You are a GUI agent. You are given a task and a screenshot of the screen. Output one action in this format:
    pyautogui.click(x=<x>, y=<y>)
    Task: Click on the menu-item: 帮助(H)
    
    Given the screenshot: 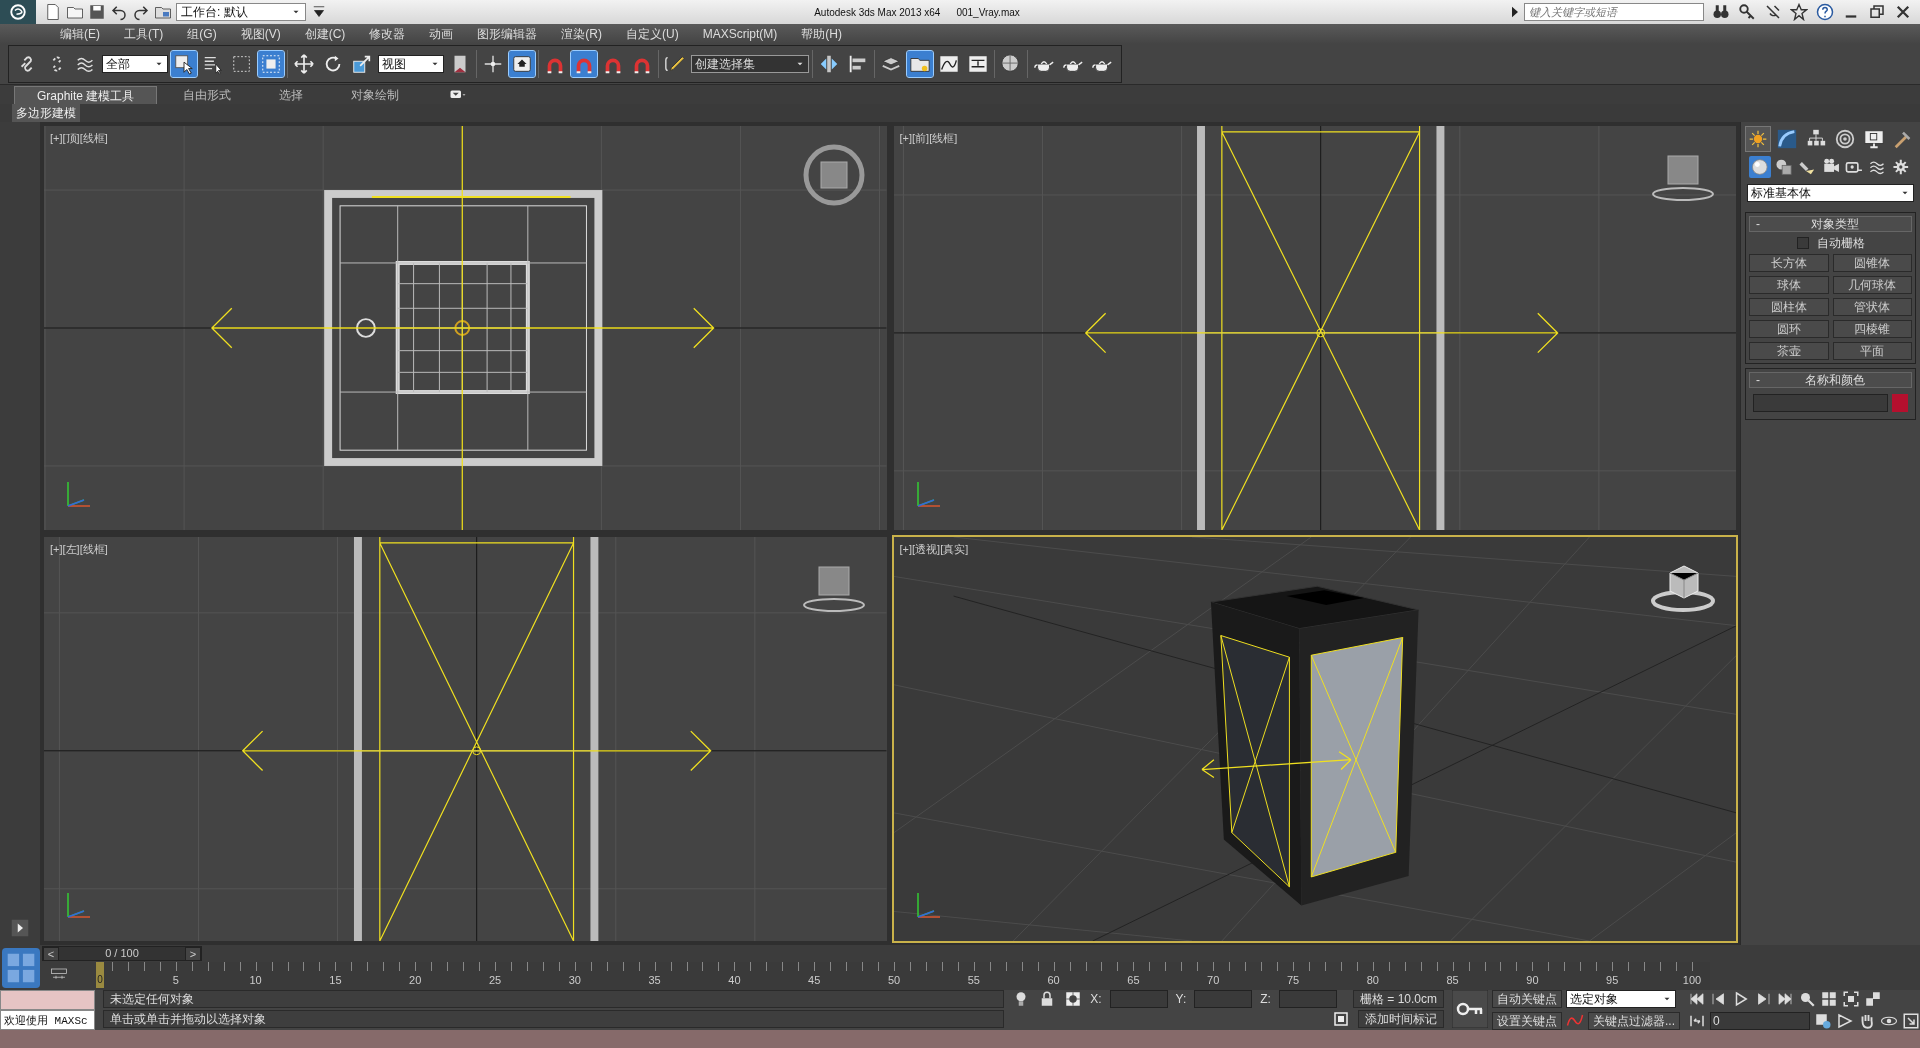 What is the action you would take?
    pyautogui.click(x=821, y=34)
    